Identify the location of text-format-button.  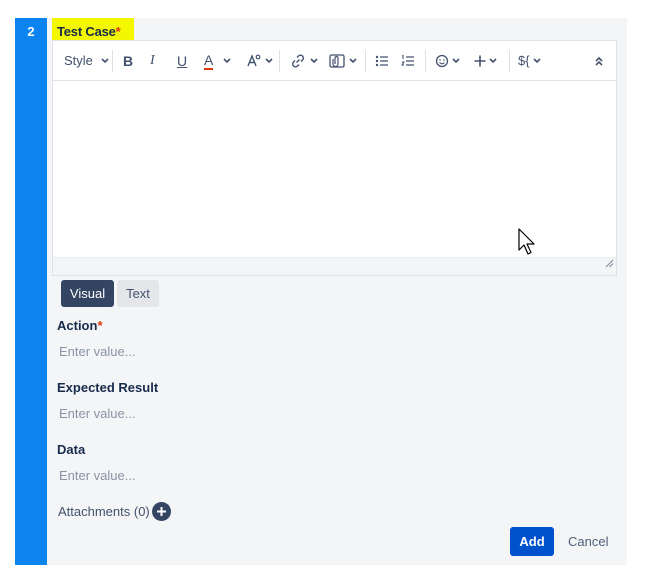
(259, 61).